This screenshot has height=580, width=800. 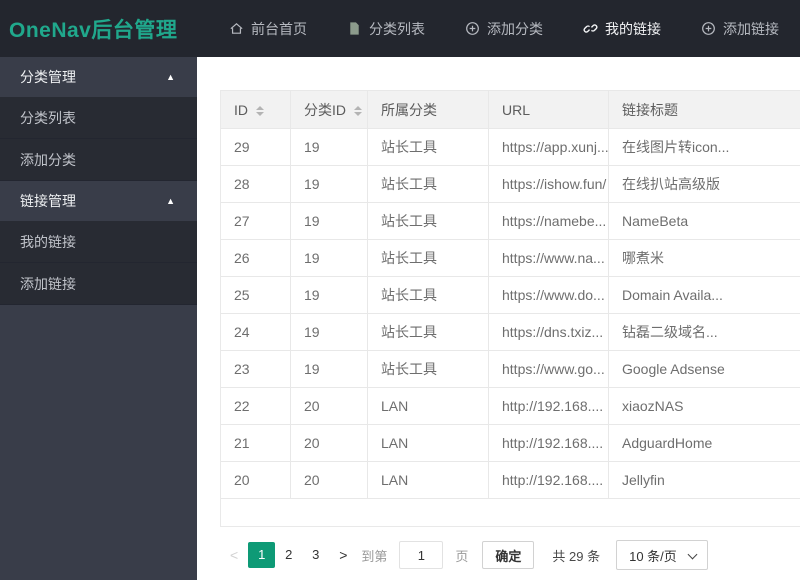 I want to click on topnav-item-label: 分类列表, so click(x=397, y=28).